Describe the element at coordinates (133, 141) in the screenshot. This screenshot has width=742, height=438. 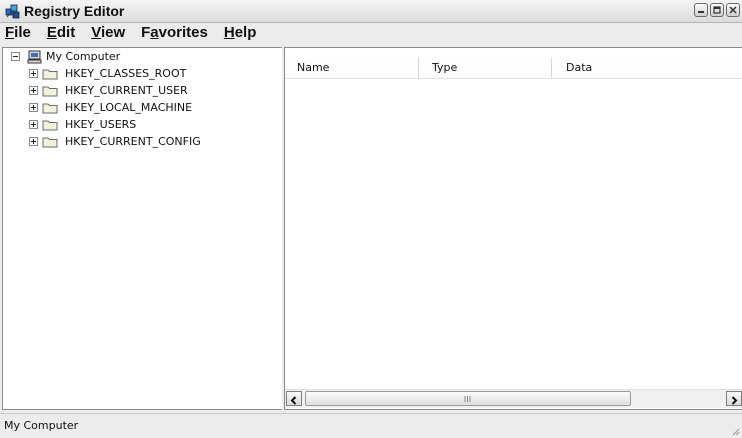
I see `tree-node-label: HKEY_CURRENT_CONFIG` at that location.